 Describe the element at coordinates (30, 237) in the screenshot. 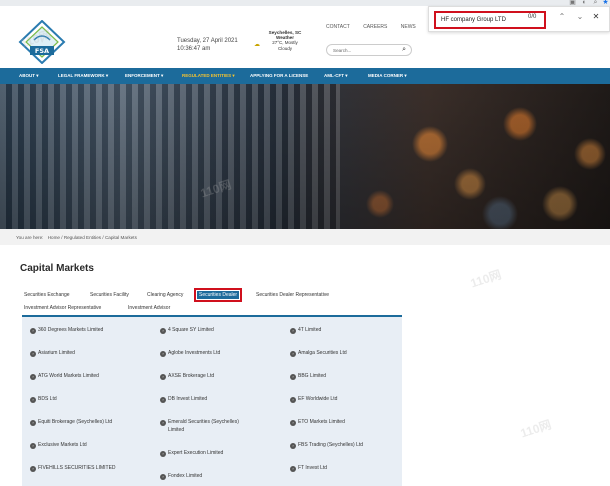

I see `breadcrumb-prefix: You are here:` at that location.